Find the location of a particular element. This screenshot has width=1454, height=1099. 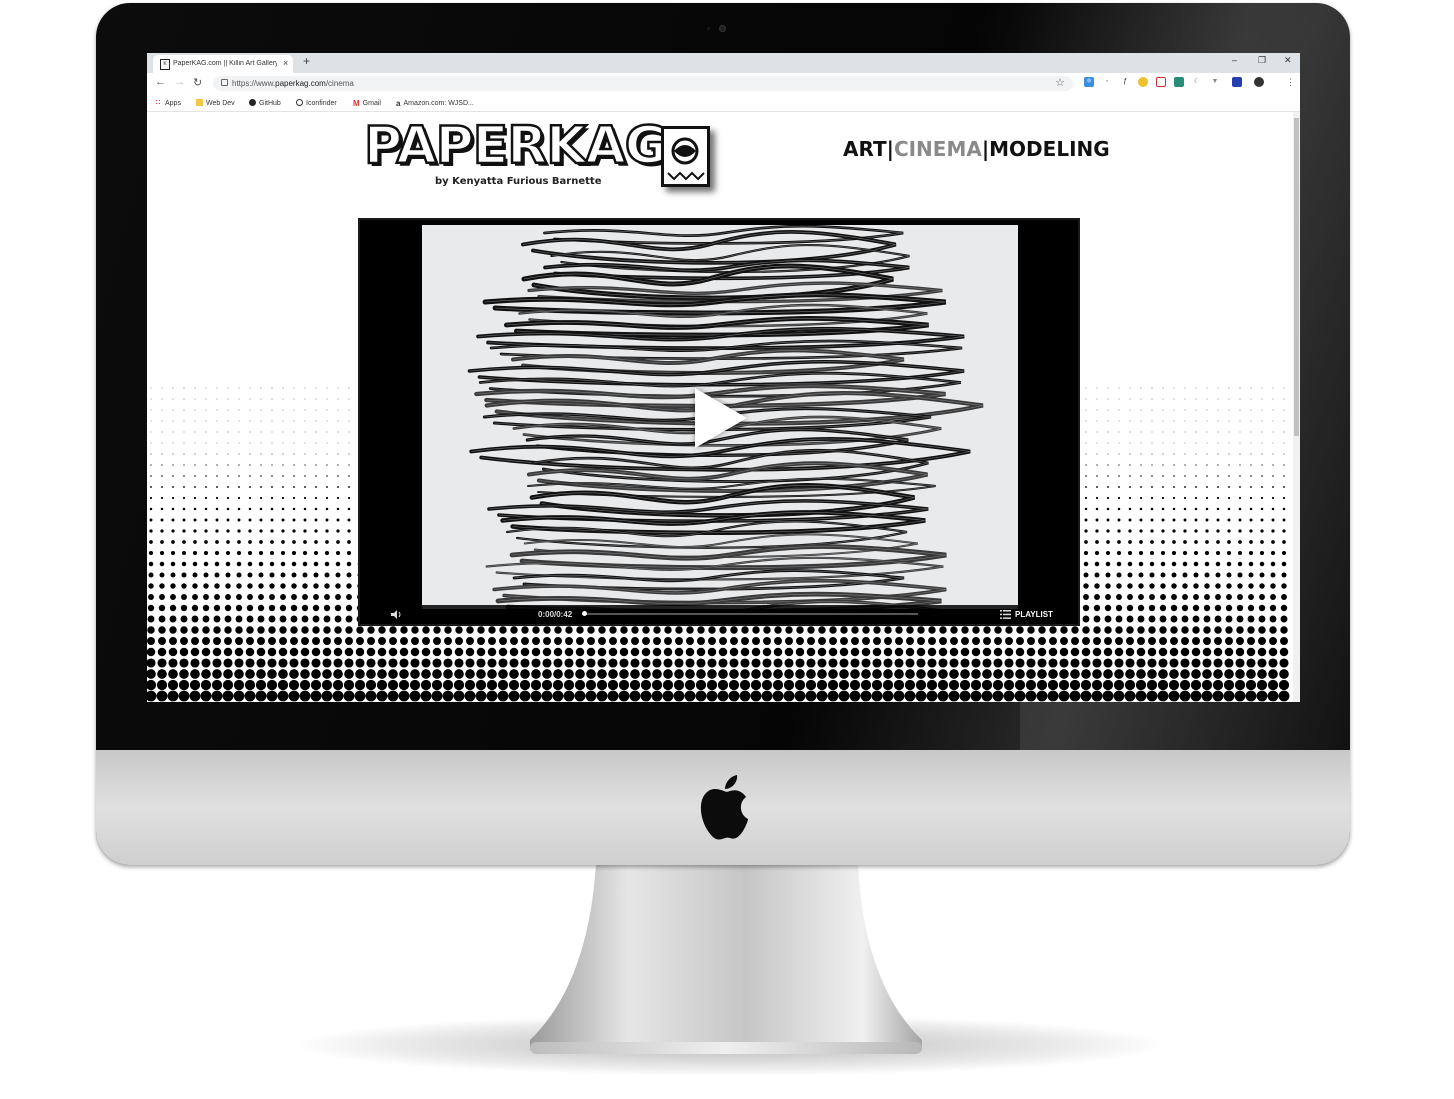

volume-icon is located at coordinates (396, 614).